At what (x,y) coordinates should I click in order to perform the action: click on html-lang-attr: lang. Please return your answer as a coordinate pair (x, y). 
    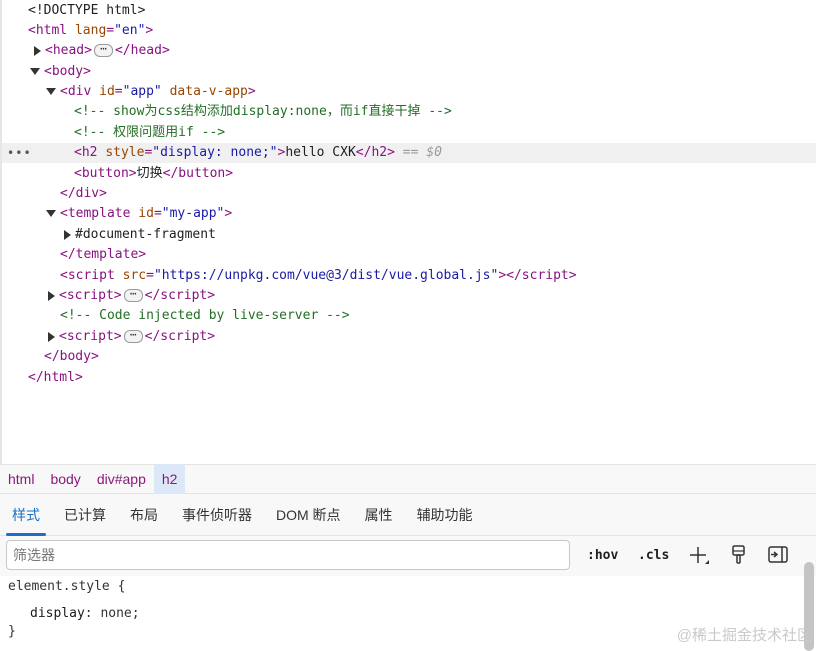
    Looking at the image, I should click on (90, 30).